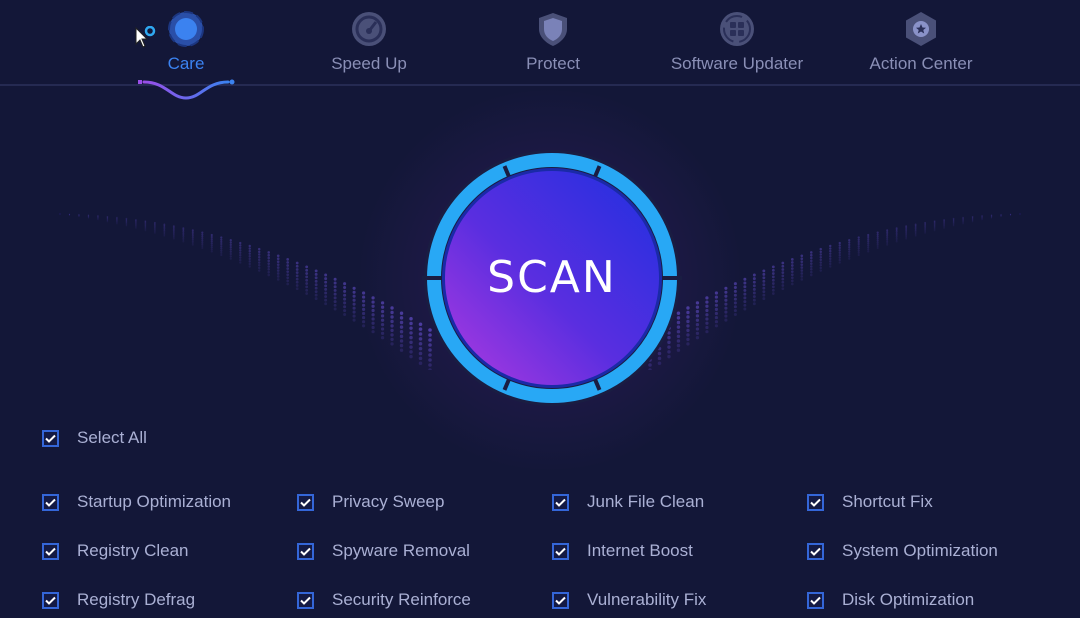 The image size is (1080, 618). Describe the element at coordinates (370, 502) in the screenshot. I see `option-checkbox-privacy-sweep: Privacy Sweep` at that location.